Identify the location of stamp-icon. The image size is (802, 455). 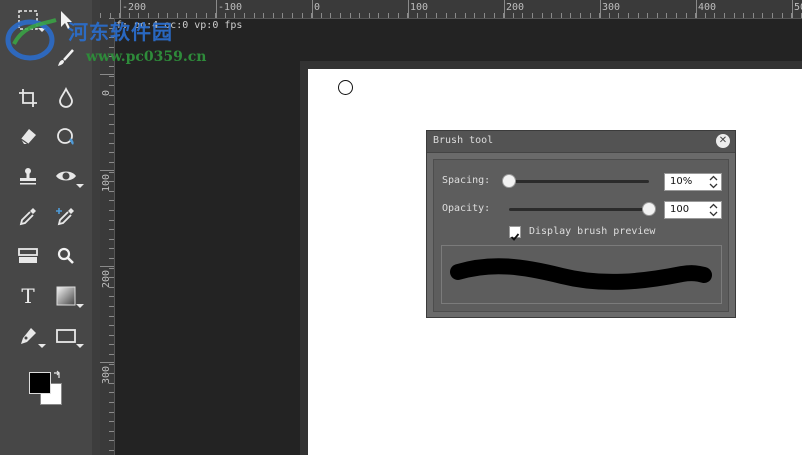
(28, 176).